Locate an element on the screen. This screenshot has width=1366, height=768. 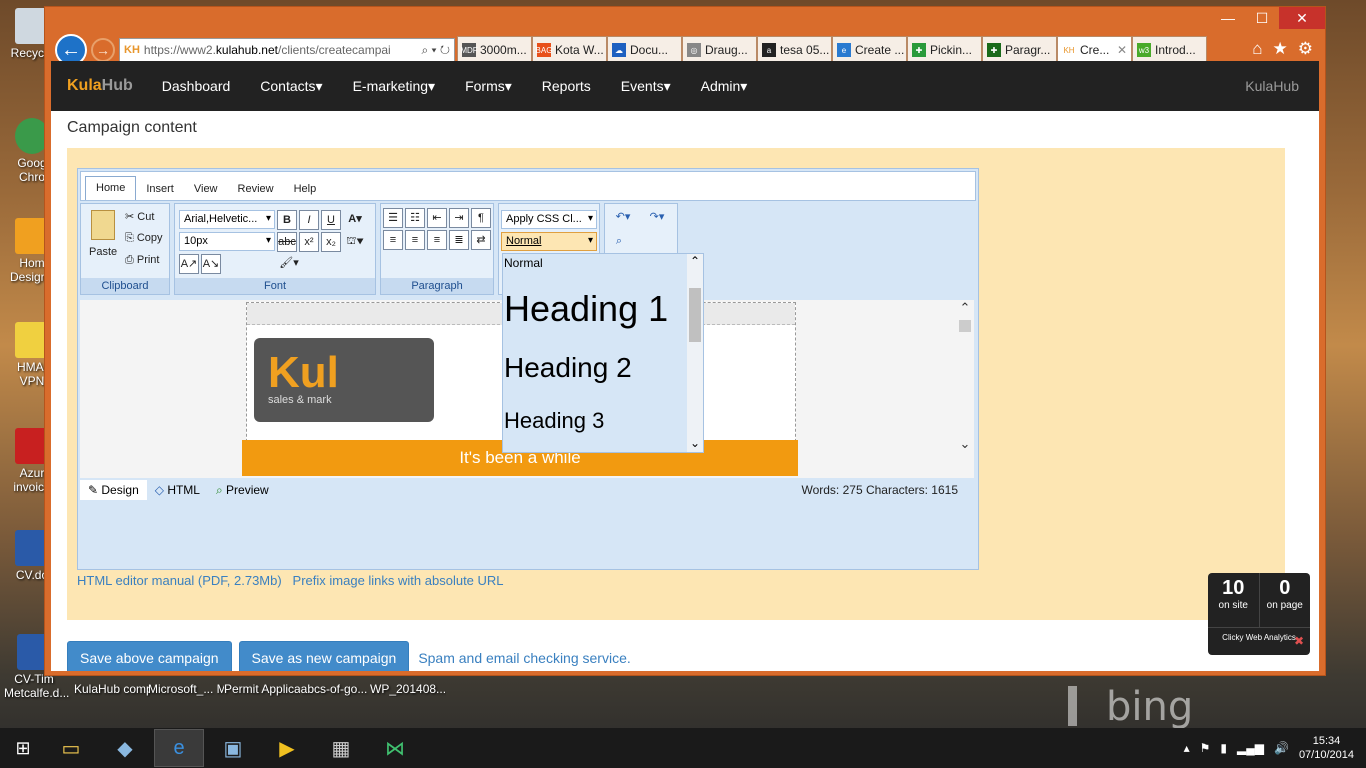
html-mode-button: ◇ HTML is located at coordinates (177, 490).